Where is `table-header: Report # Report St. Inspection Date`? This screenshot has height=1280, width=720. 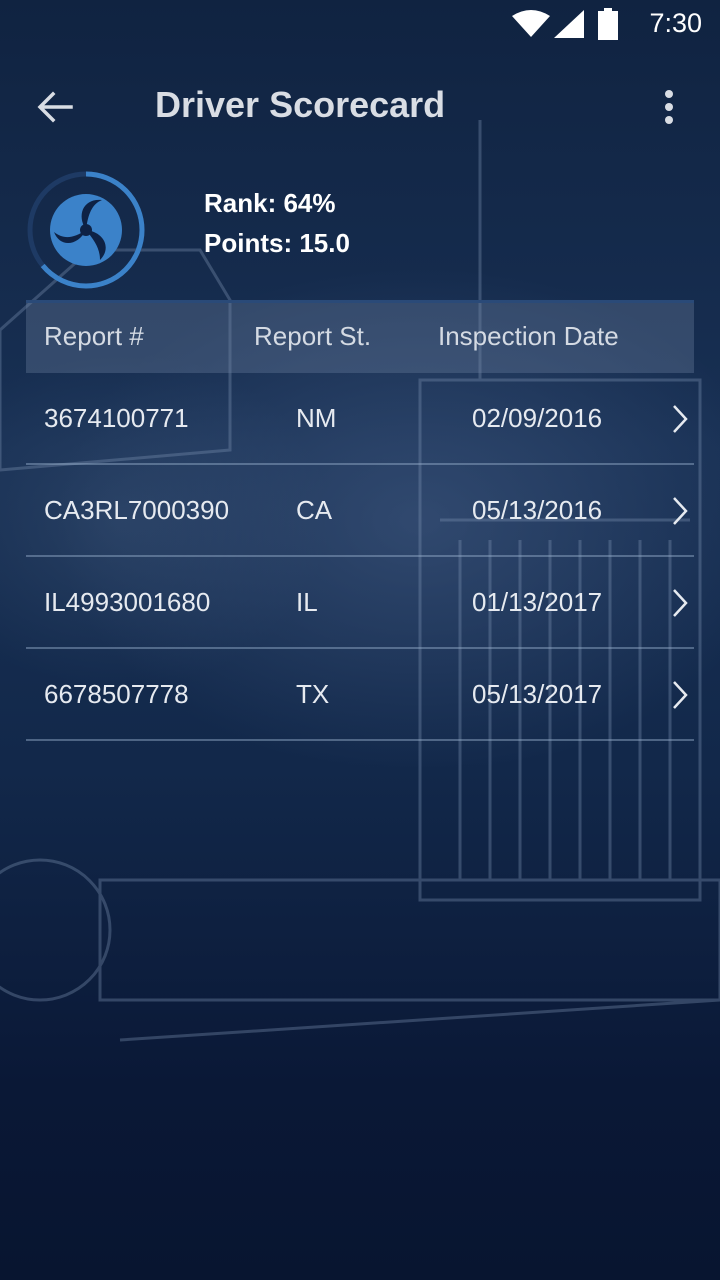 table-header: Report # Report St. Inspection Date is located at coordinates (360, 336).